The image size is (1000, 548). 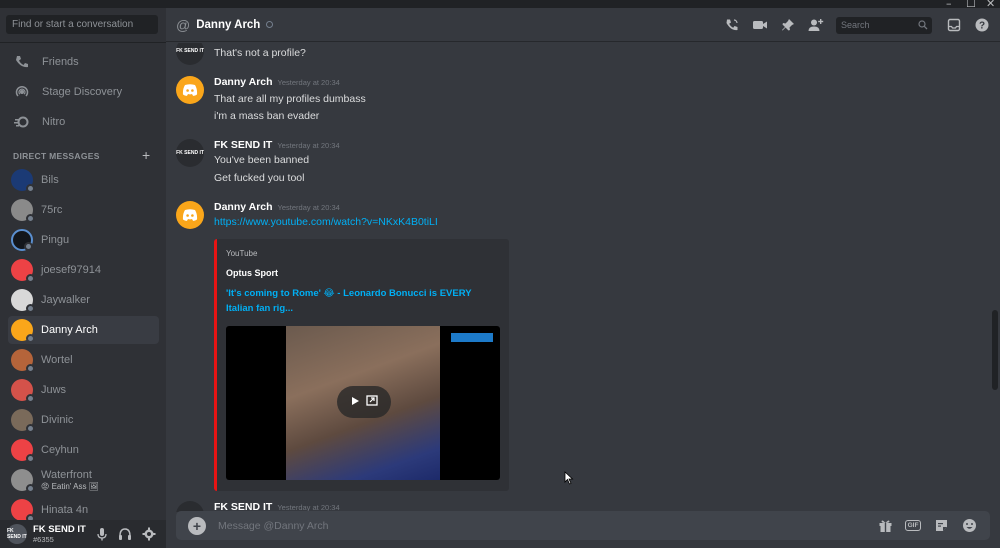 What do you see at coordinates (954, 25) in the screenshot?
I see `inbox-icon` at bounding box center [954, 25].